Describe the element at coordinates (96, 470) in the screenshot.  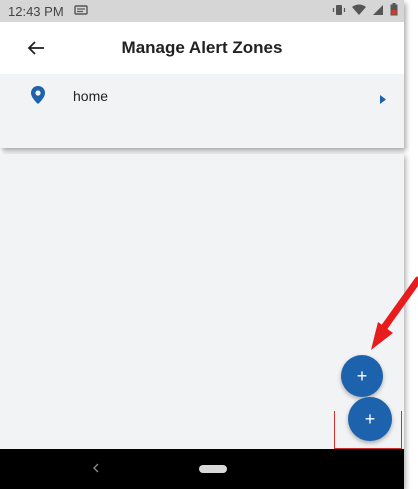
I see `nav-back-icon` at that location.